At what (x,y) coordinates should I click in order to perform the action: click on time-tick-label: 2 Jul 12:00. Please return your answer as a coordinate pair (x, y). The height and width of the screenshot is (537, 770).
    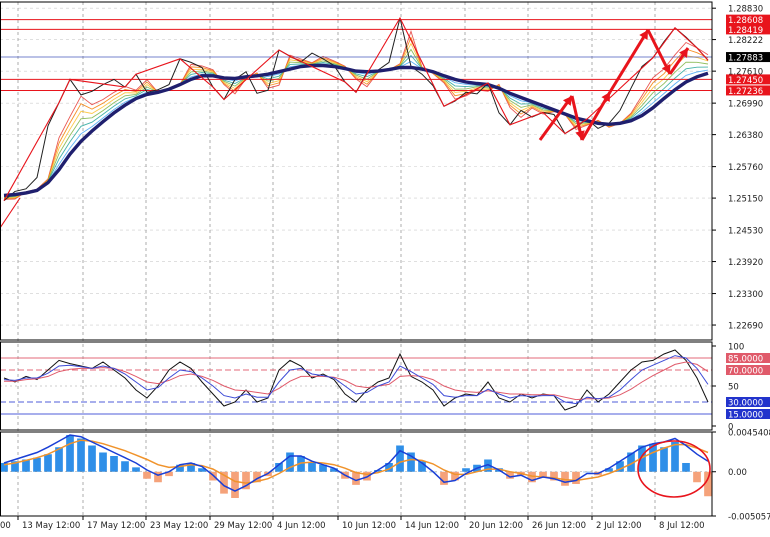
    Looking at the image, I should click on (619, 526).